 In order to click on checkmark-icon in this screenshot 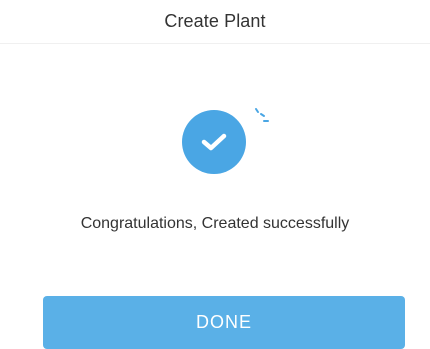, I will do `click(214, 142)`.